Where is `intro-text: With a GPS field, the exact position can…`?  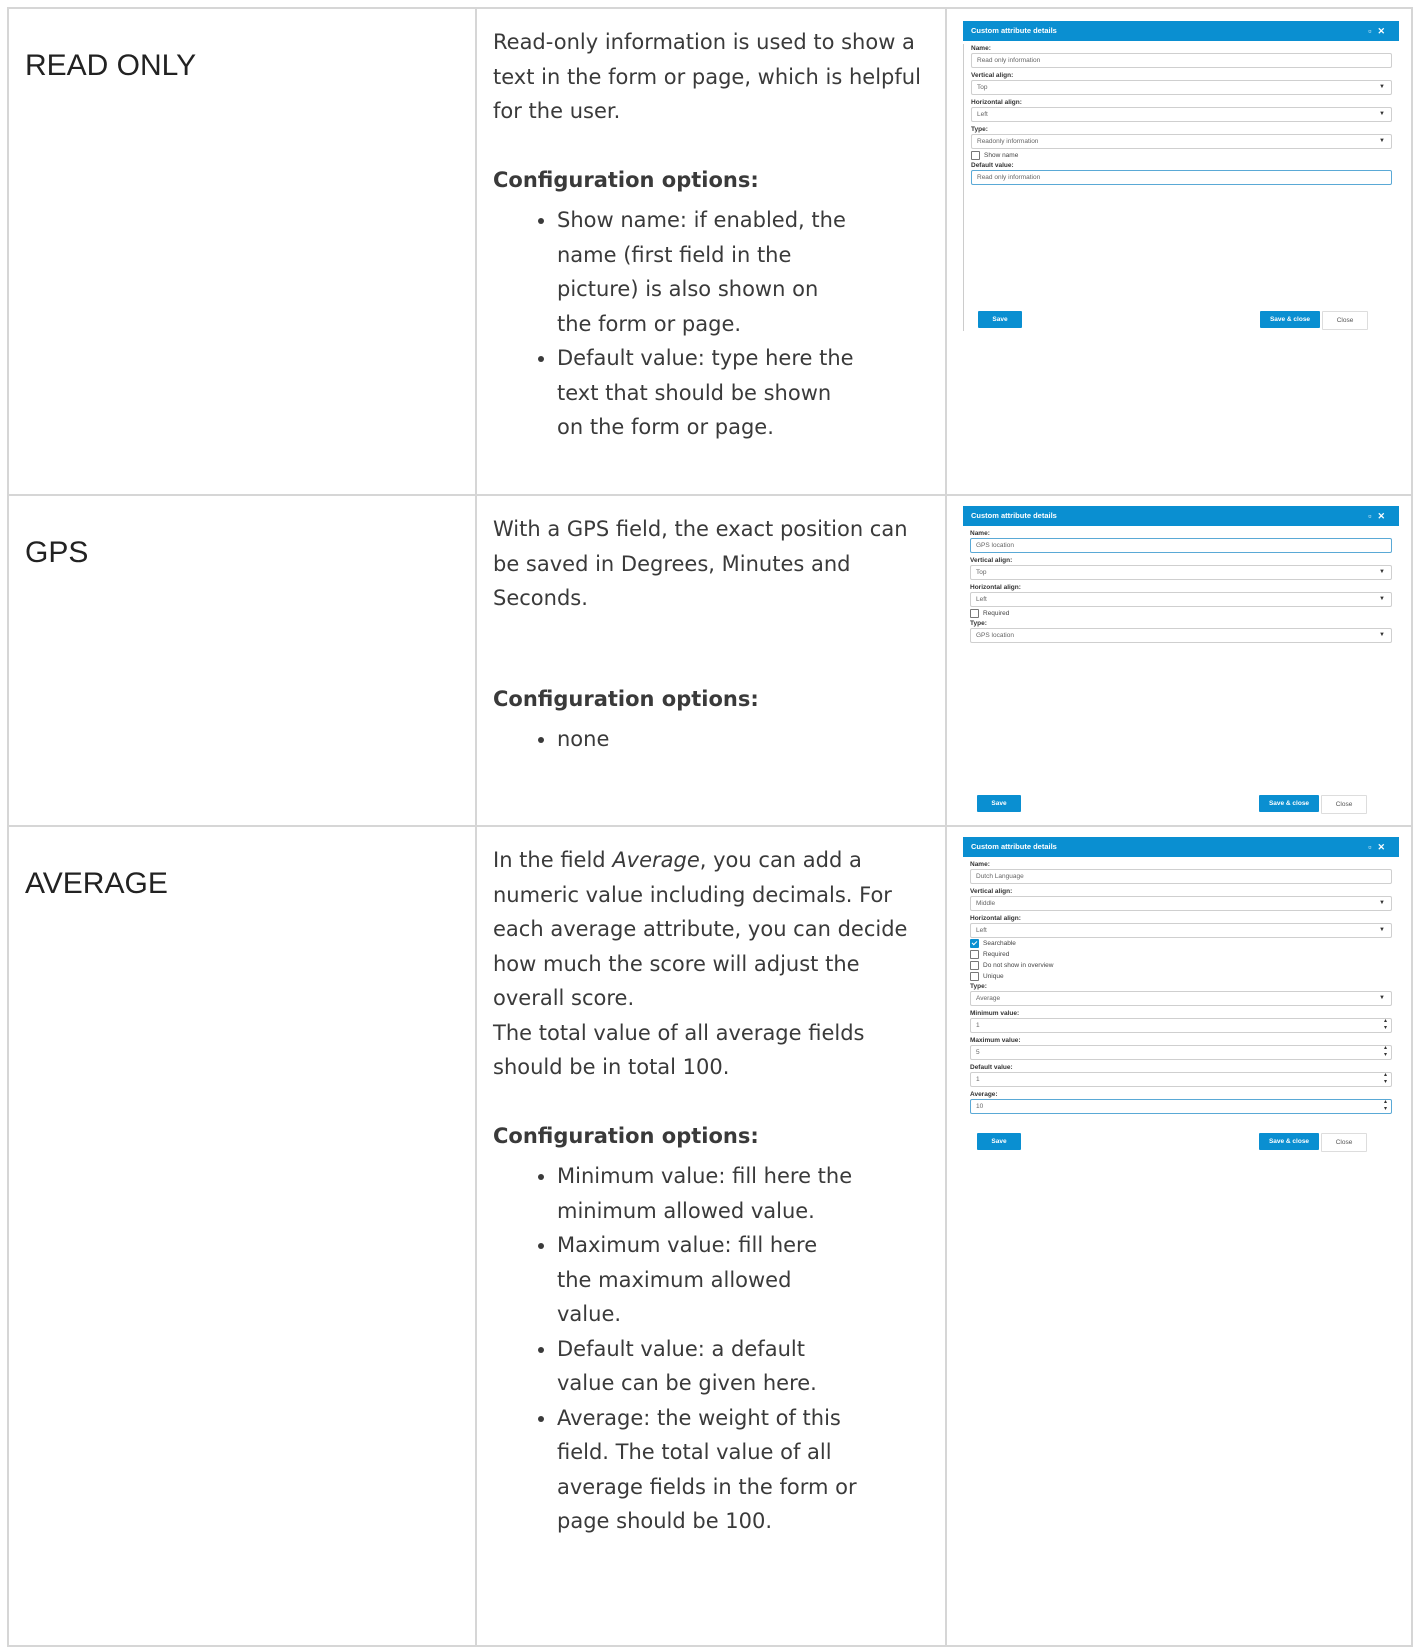 intro-text: With a GPS field, the exact position can… is located at coordinates (700, 563).